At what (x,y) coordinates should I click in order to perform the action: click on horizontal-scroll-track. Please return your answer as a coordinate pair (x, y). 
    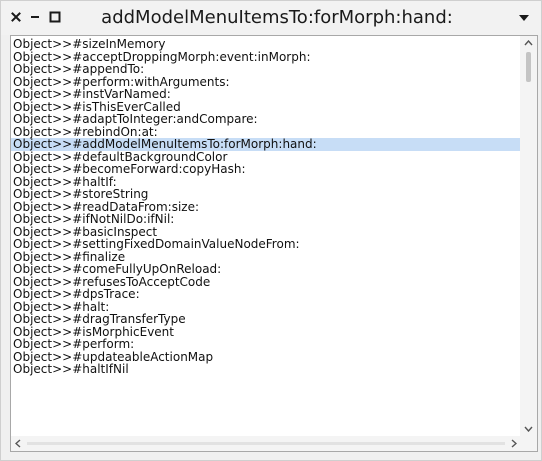
    Looking at the image, I should click on (266, 443).